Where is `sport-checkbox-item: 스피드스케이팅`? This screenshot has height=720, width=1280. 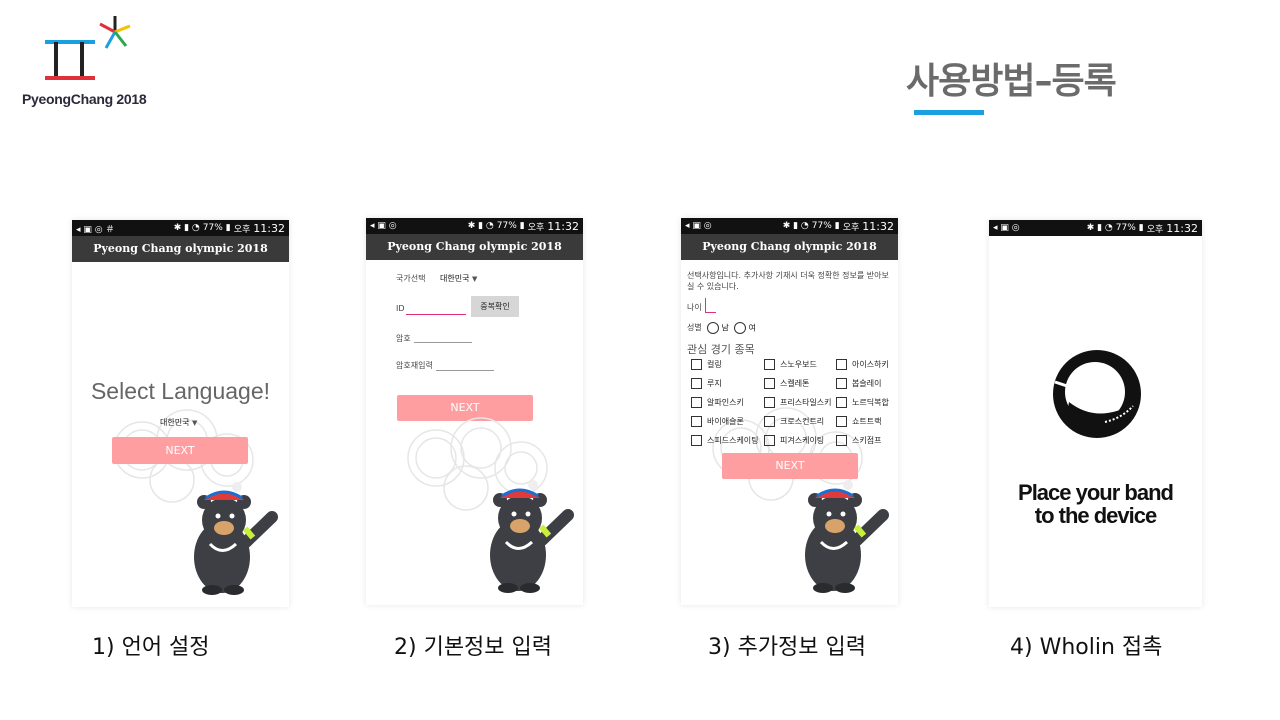
sport-checkbox-item: 스피드스케이팅 is located at coordinates (725, 440).